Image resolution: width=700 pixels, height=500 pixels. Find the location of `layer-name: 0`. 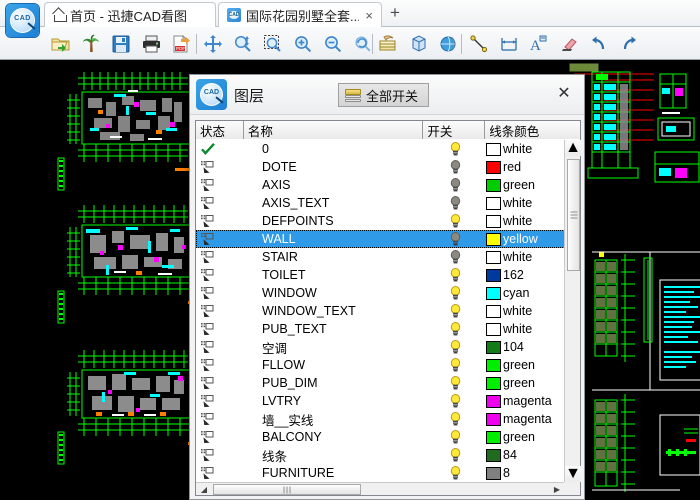

layer-name: 0 is located at coordinates (334, 149).